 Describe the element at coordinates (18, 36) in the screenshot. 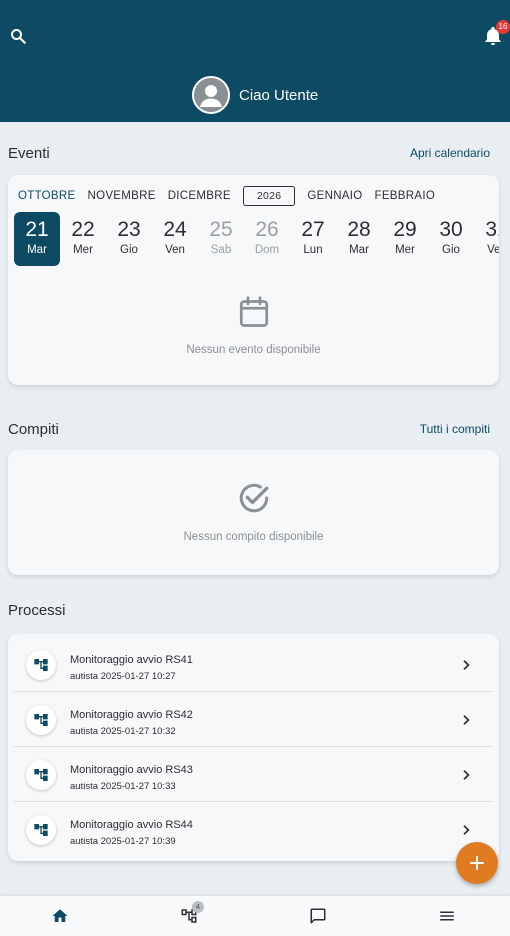

I see `search-icon` at that location.